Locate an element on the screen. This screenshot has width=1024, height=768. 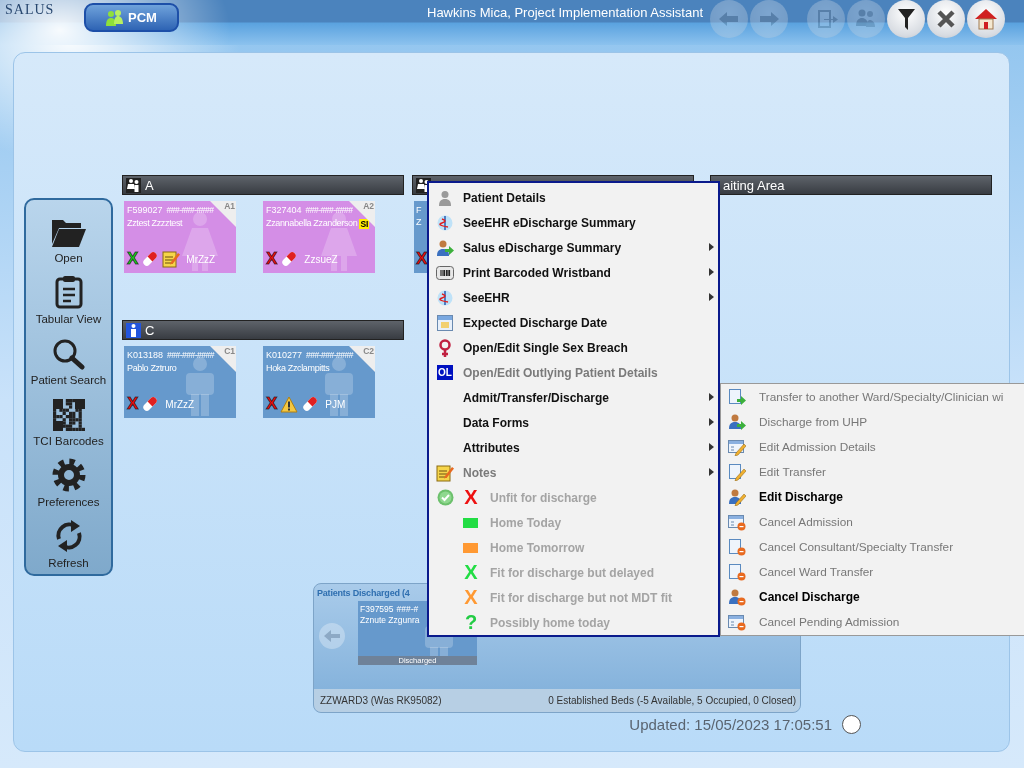
patient-id: K010277 is located at coordinates (284, 355).